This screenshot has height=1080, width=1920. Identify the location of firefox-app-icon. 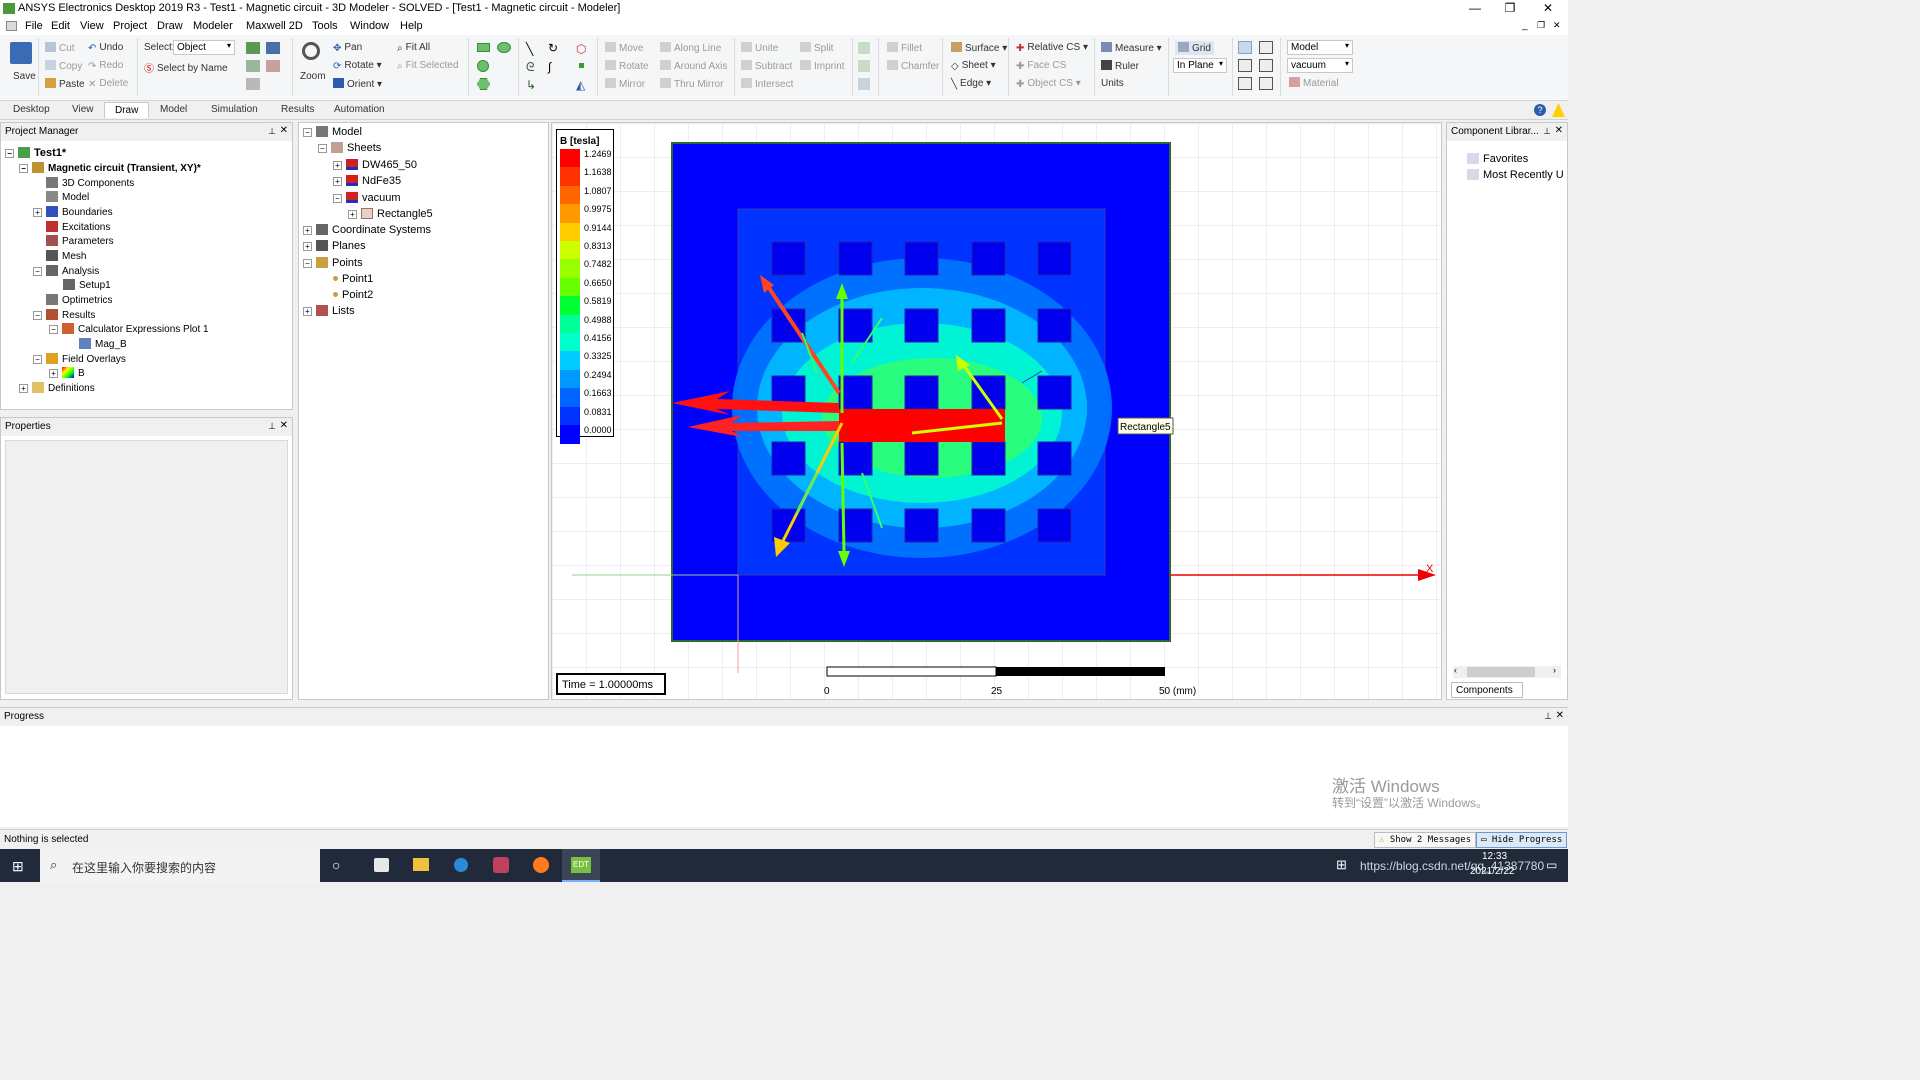
(541, 865).